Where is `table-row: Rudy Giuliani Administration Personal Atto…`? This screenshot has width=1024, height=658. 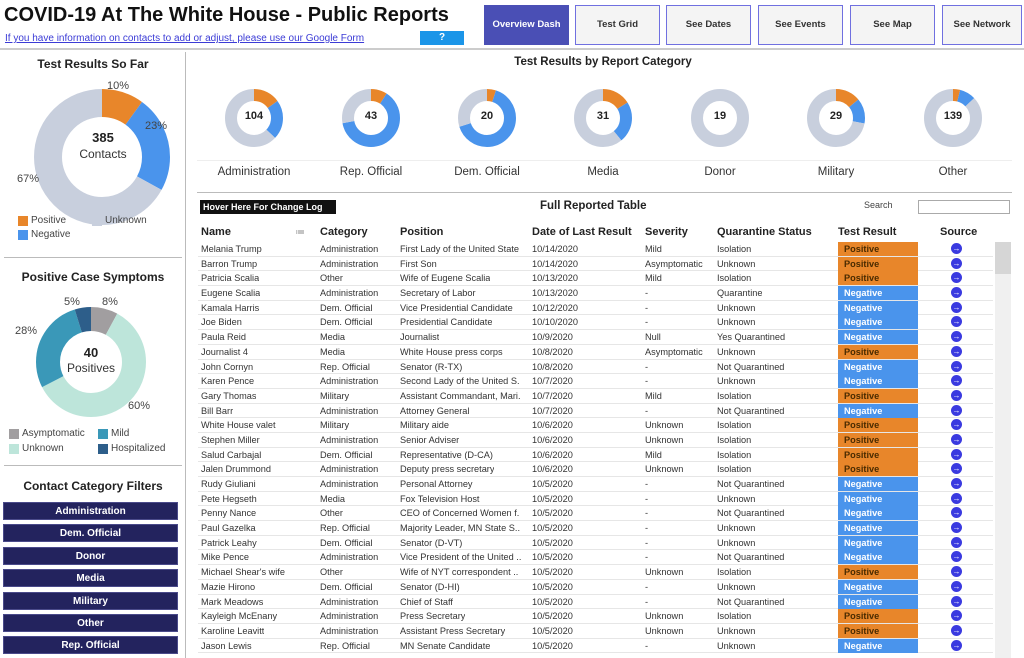 table-row: Rudy Giuliani Administration Personal Atto… is located at coordinates (595, 484).